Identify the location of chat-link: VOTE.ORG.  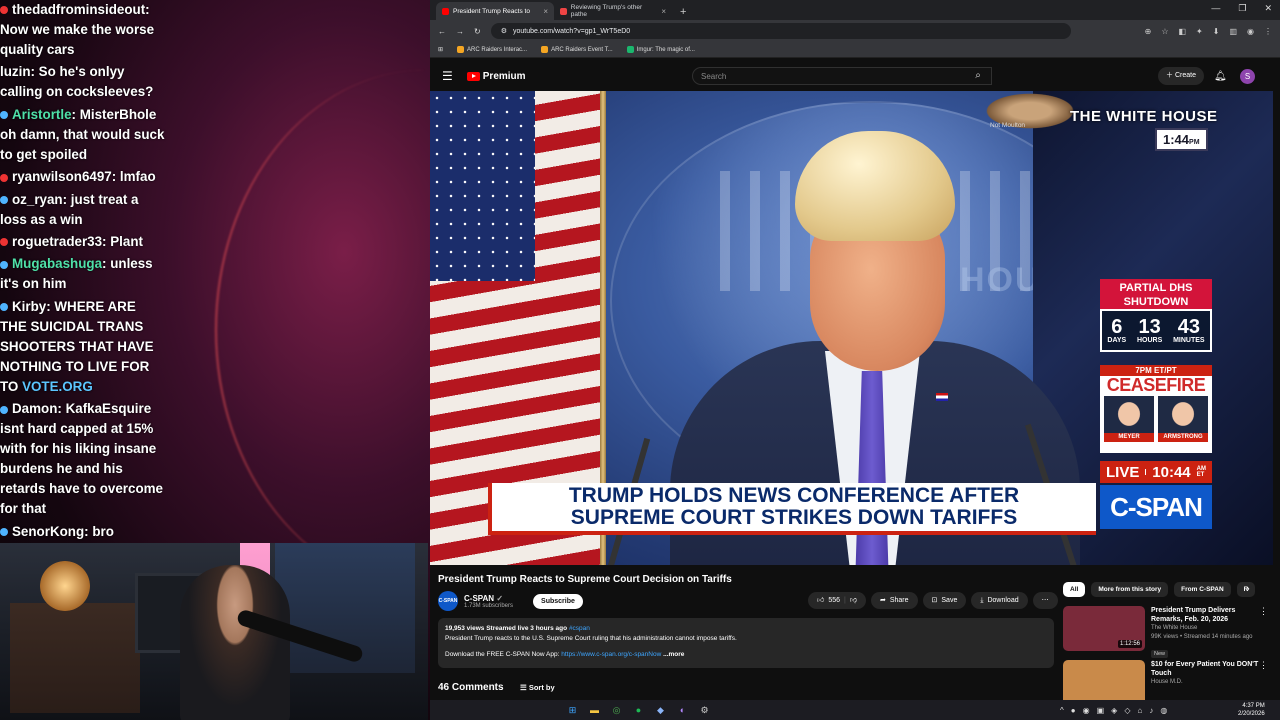
(57, 386).